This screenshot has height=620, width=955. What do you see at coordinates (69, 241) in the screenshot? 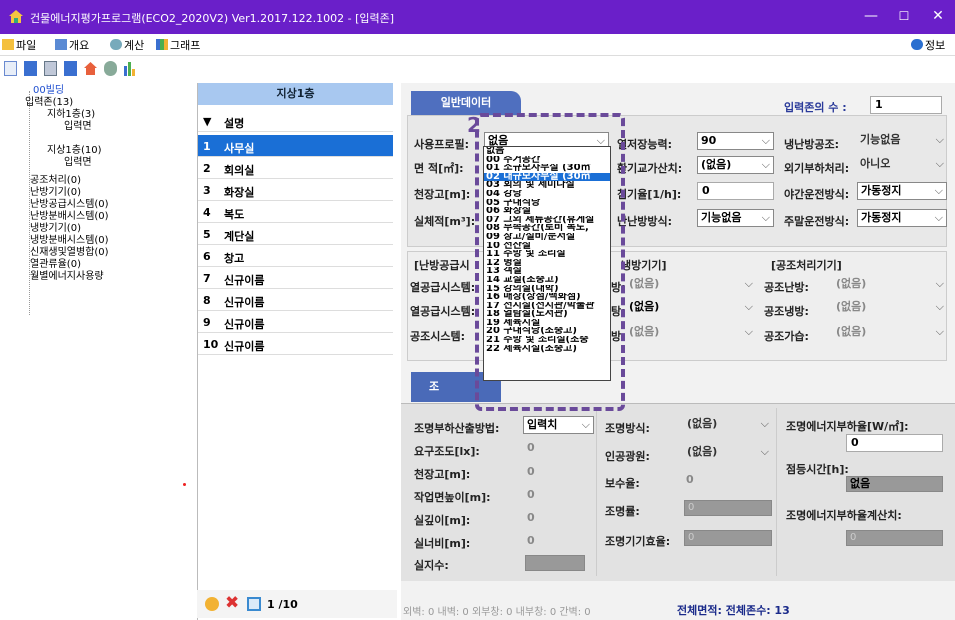
I see `tree-node-cooling-distribution: 냉방분배시스템(0)` at bounding box center [69, 241].